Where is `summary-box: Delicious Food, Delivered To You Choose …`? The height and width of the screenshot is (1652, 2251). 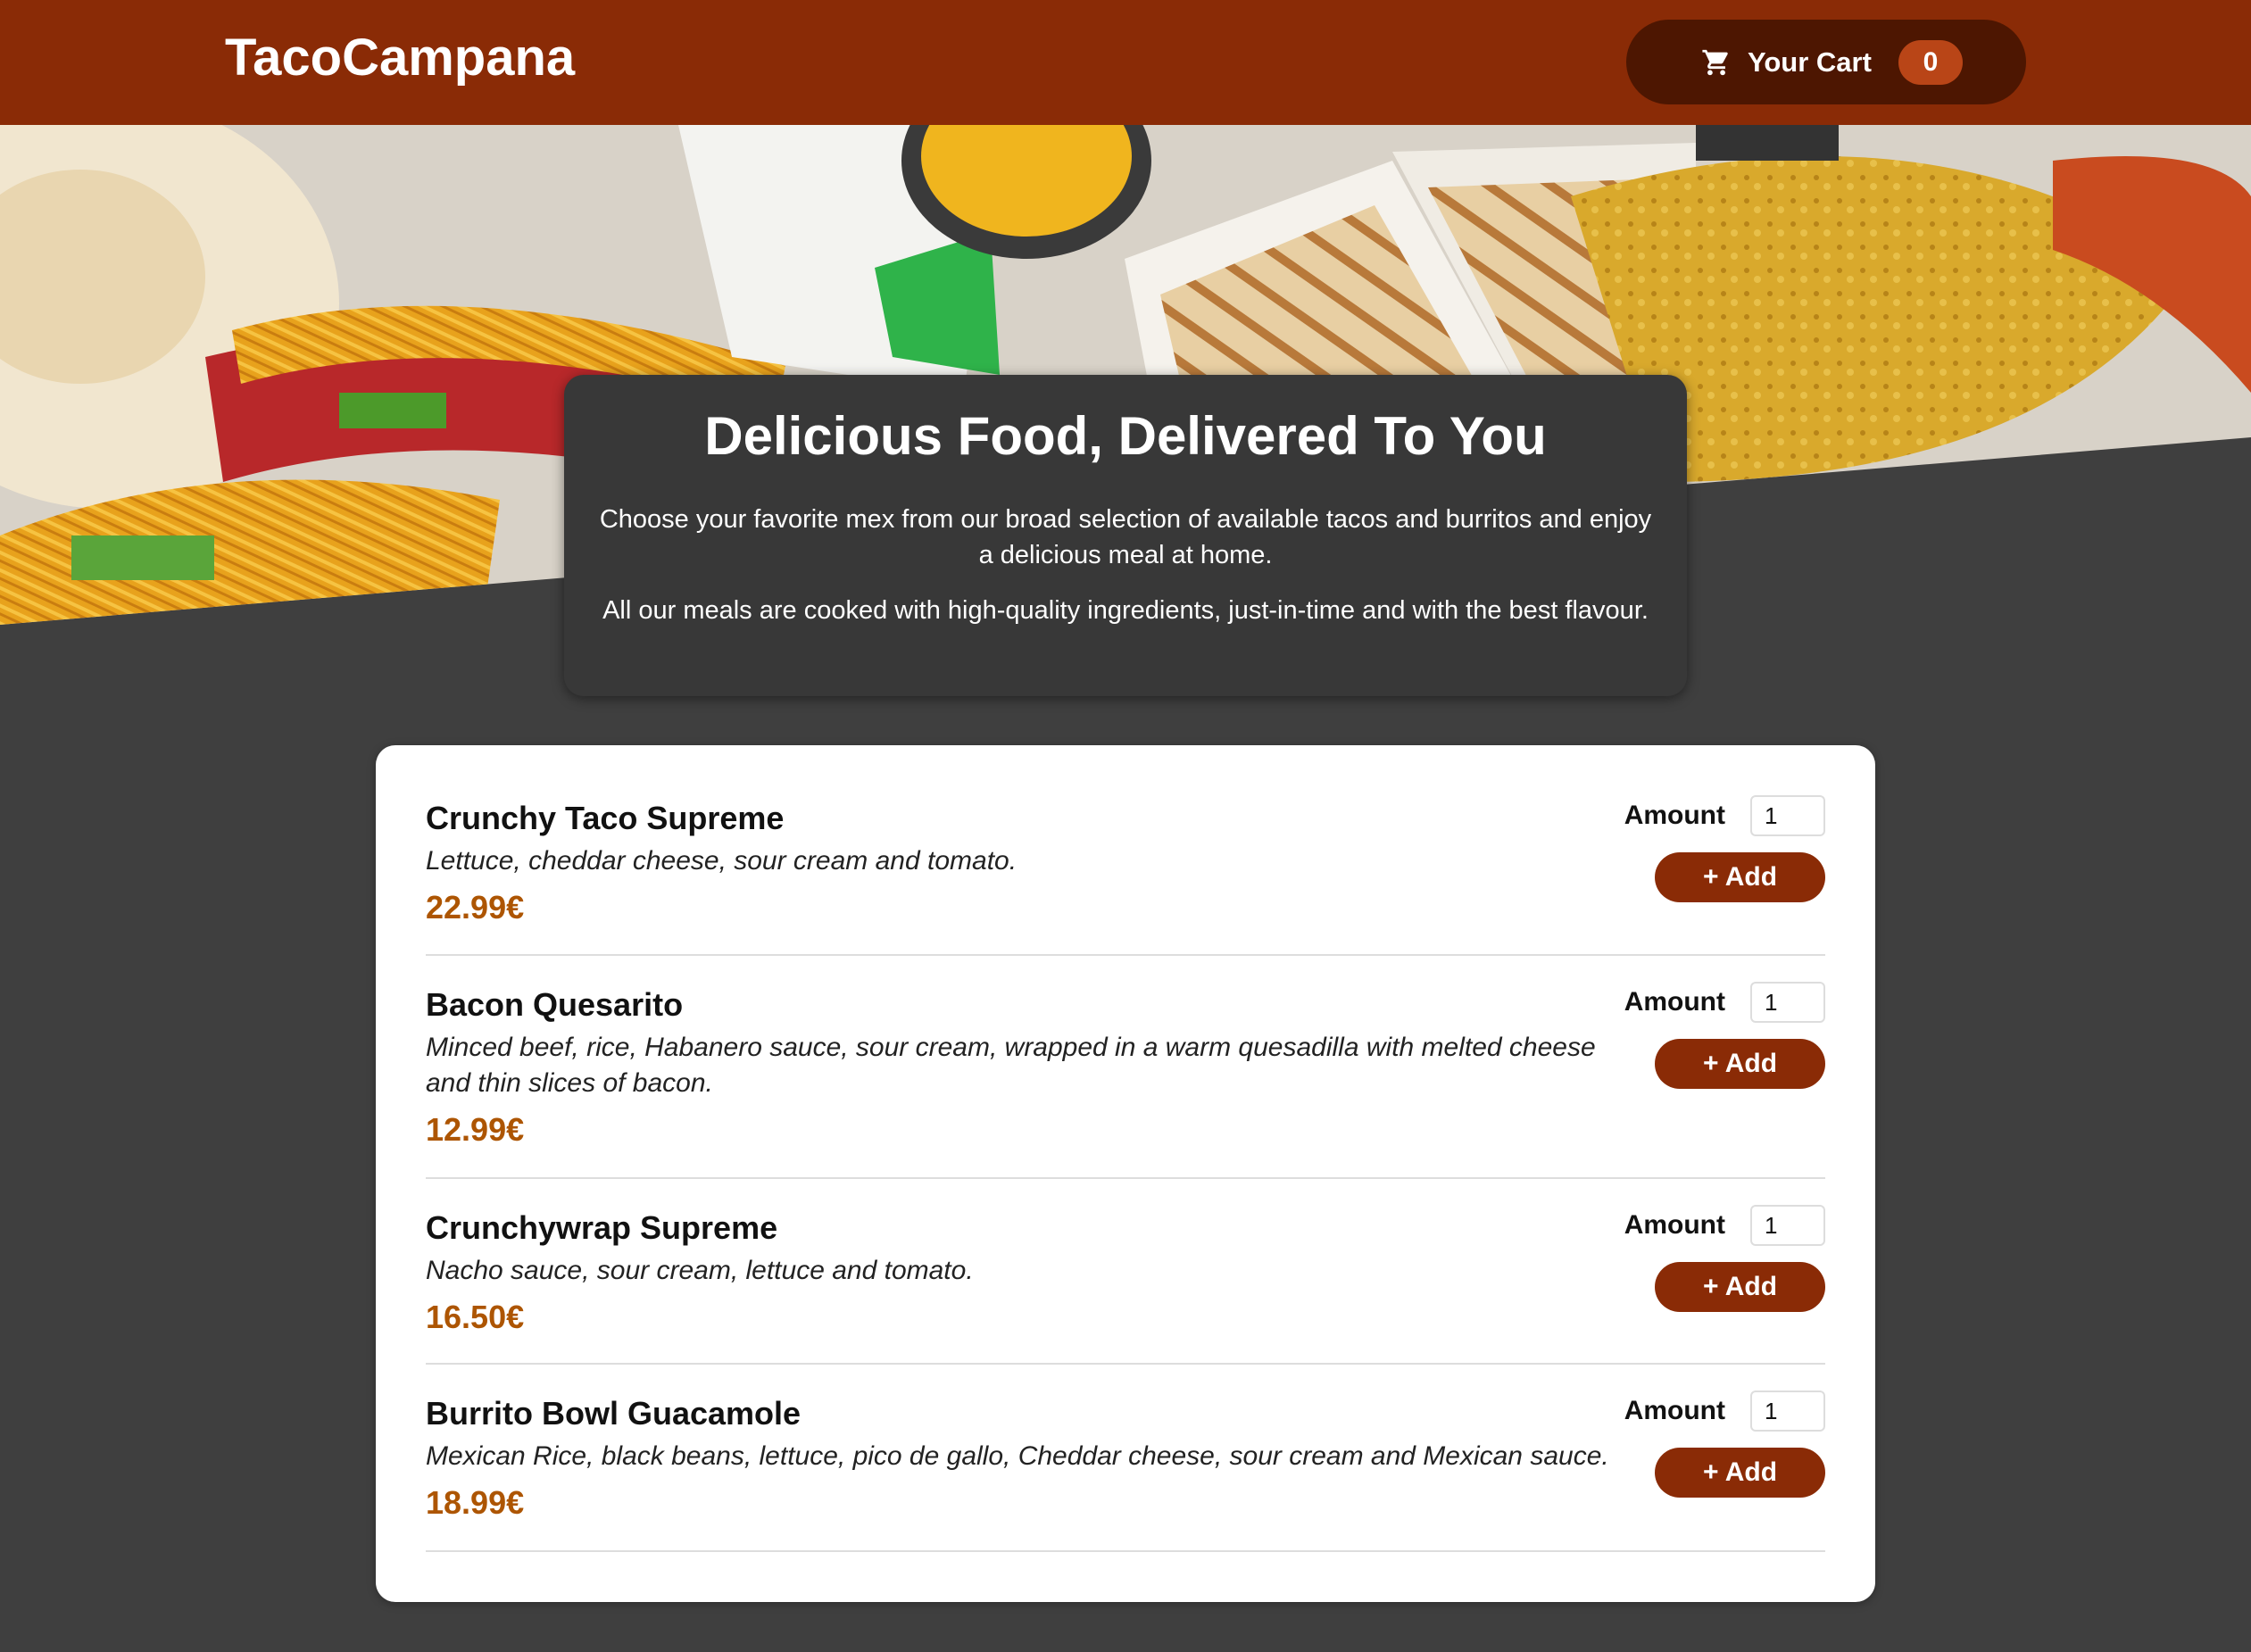 summary-box: Delicious Food, Delivered To You Choose … is located at coordinates (1125, 535).